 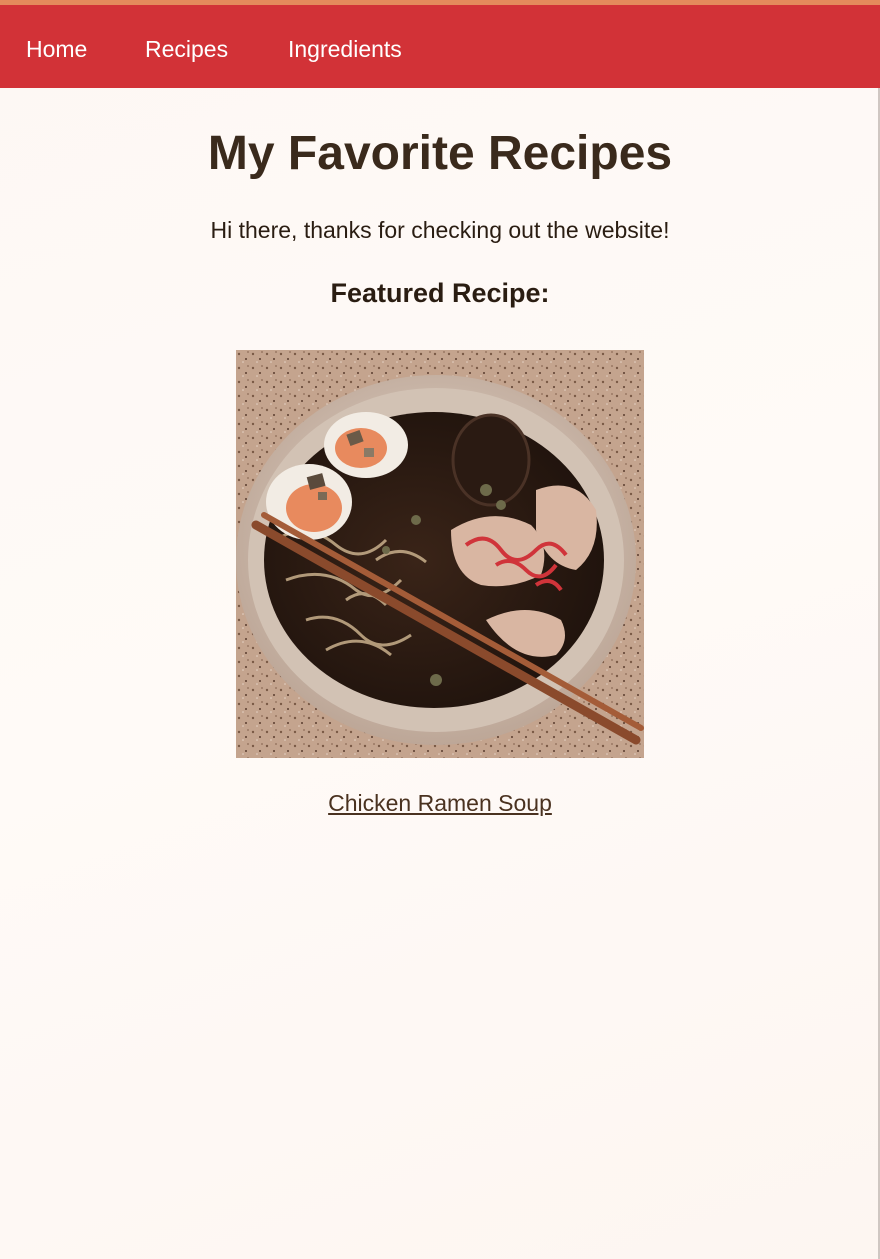 I want to click on featured-recipe-link: Chicken Ramen Soup, so click(x=440, y=803).